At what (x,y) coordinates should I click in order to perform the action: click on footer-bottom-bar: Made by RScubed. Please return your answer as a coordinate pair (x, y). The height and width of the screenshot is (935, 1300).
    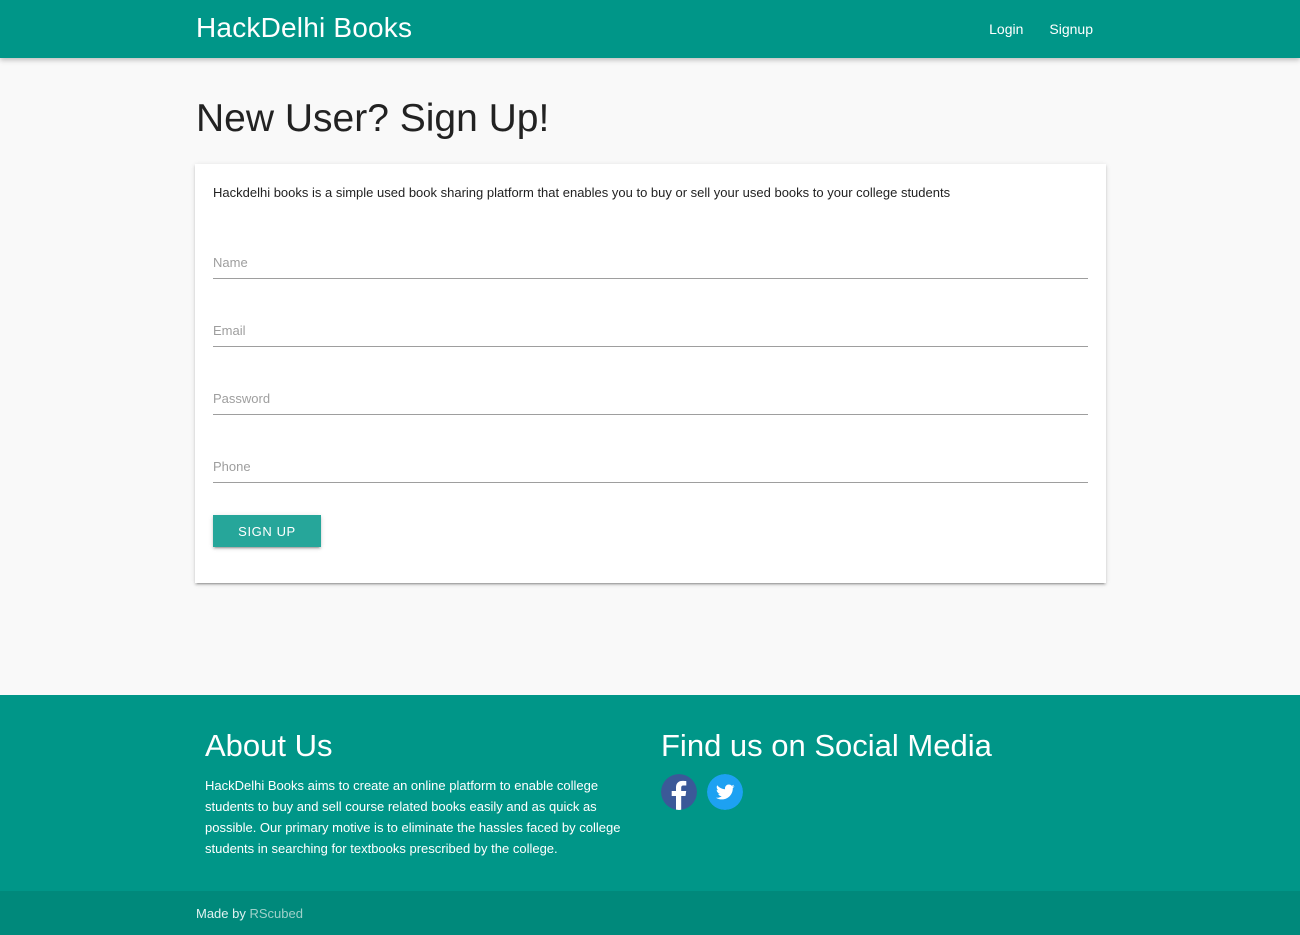
    Looking at the image, I should click on (650, 913).